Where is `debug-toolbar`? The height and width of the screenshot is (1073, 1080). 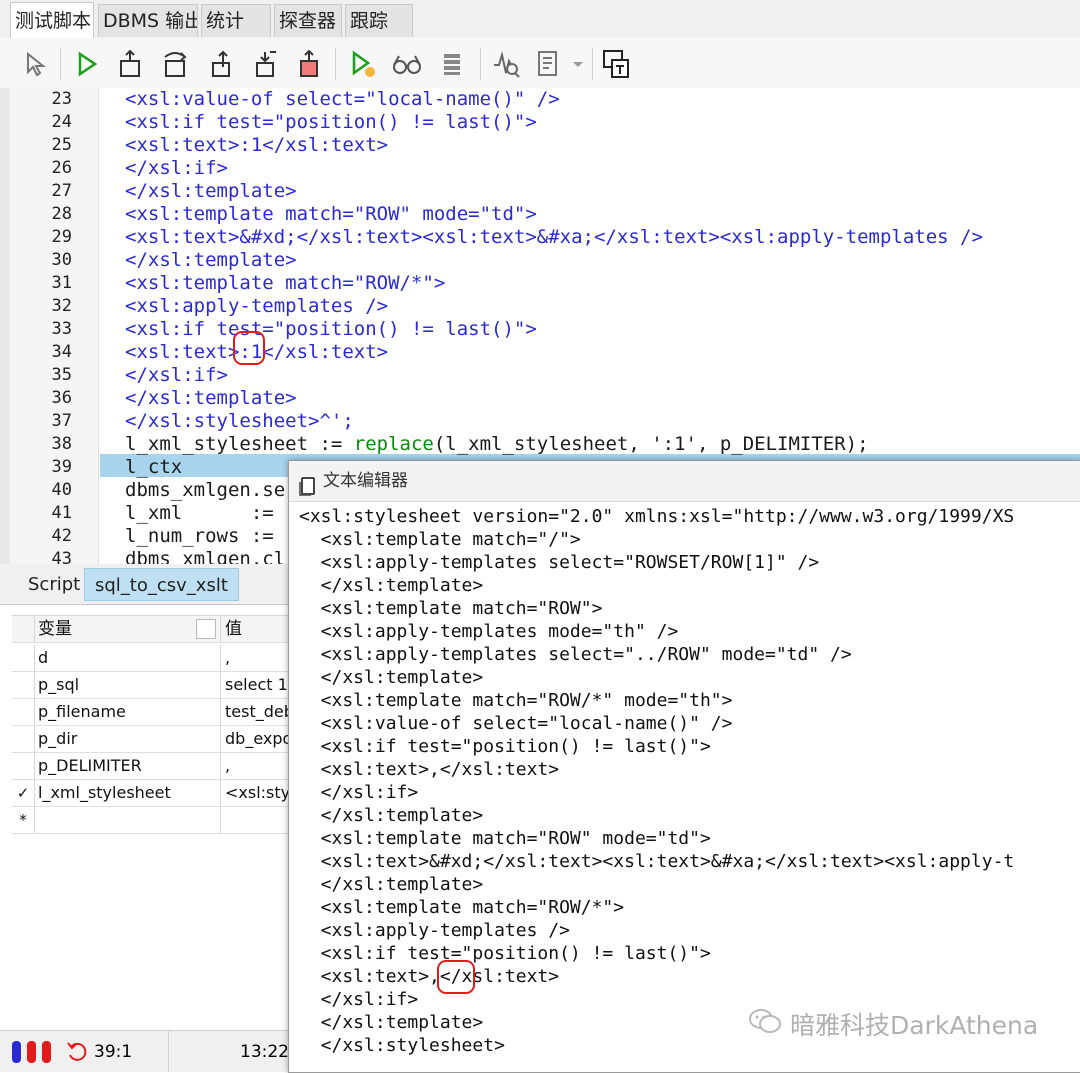
debug-toolbar is located at coordinates (540, 63).